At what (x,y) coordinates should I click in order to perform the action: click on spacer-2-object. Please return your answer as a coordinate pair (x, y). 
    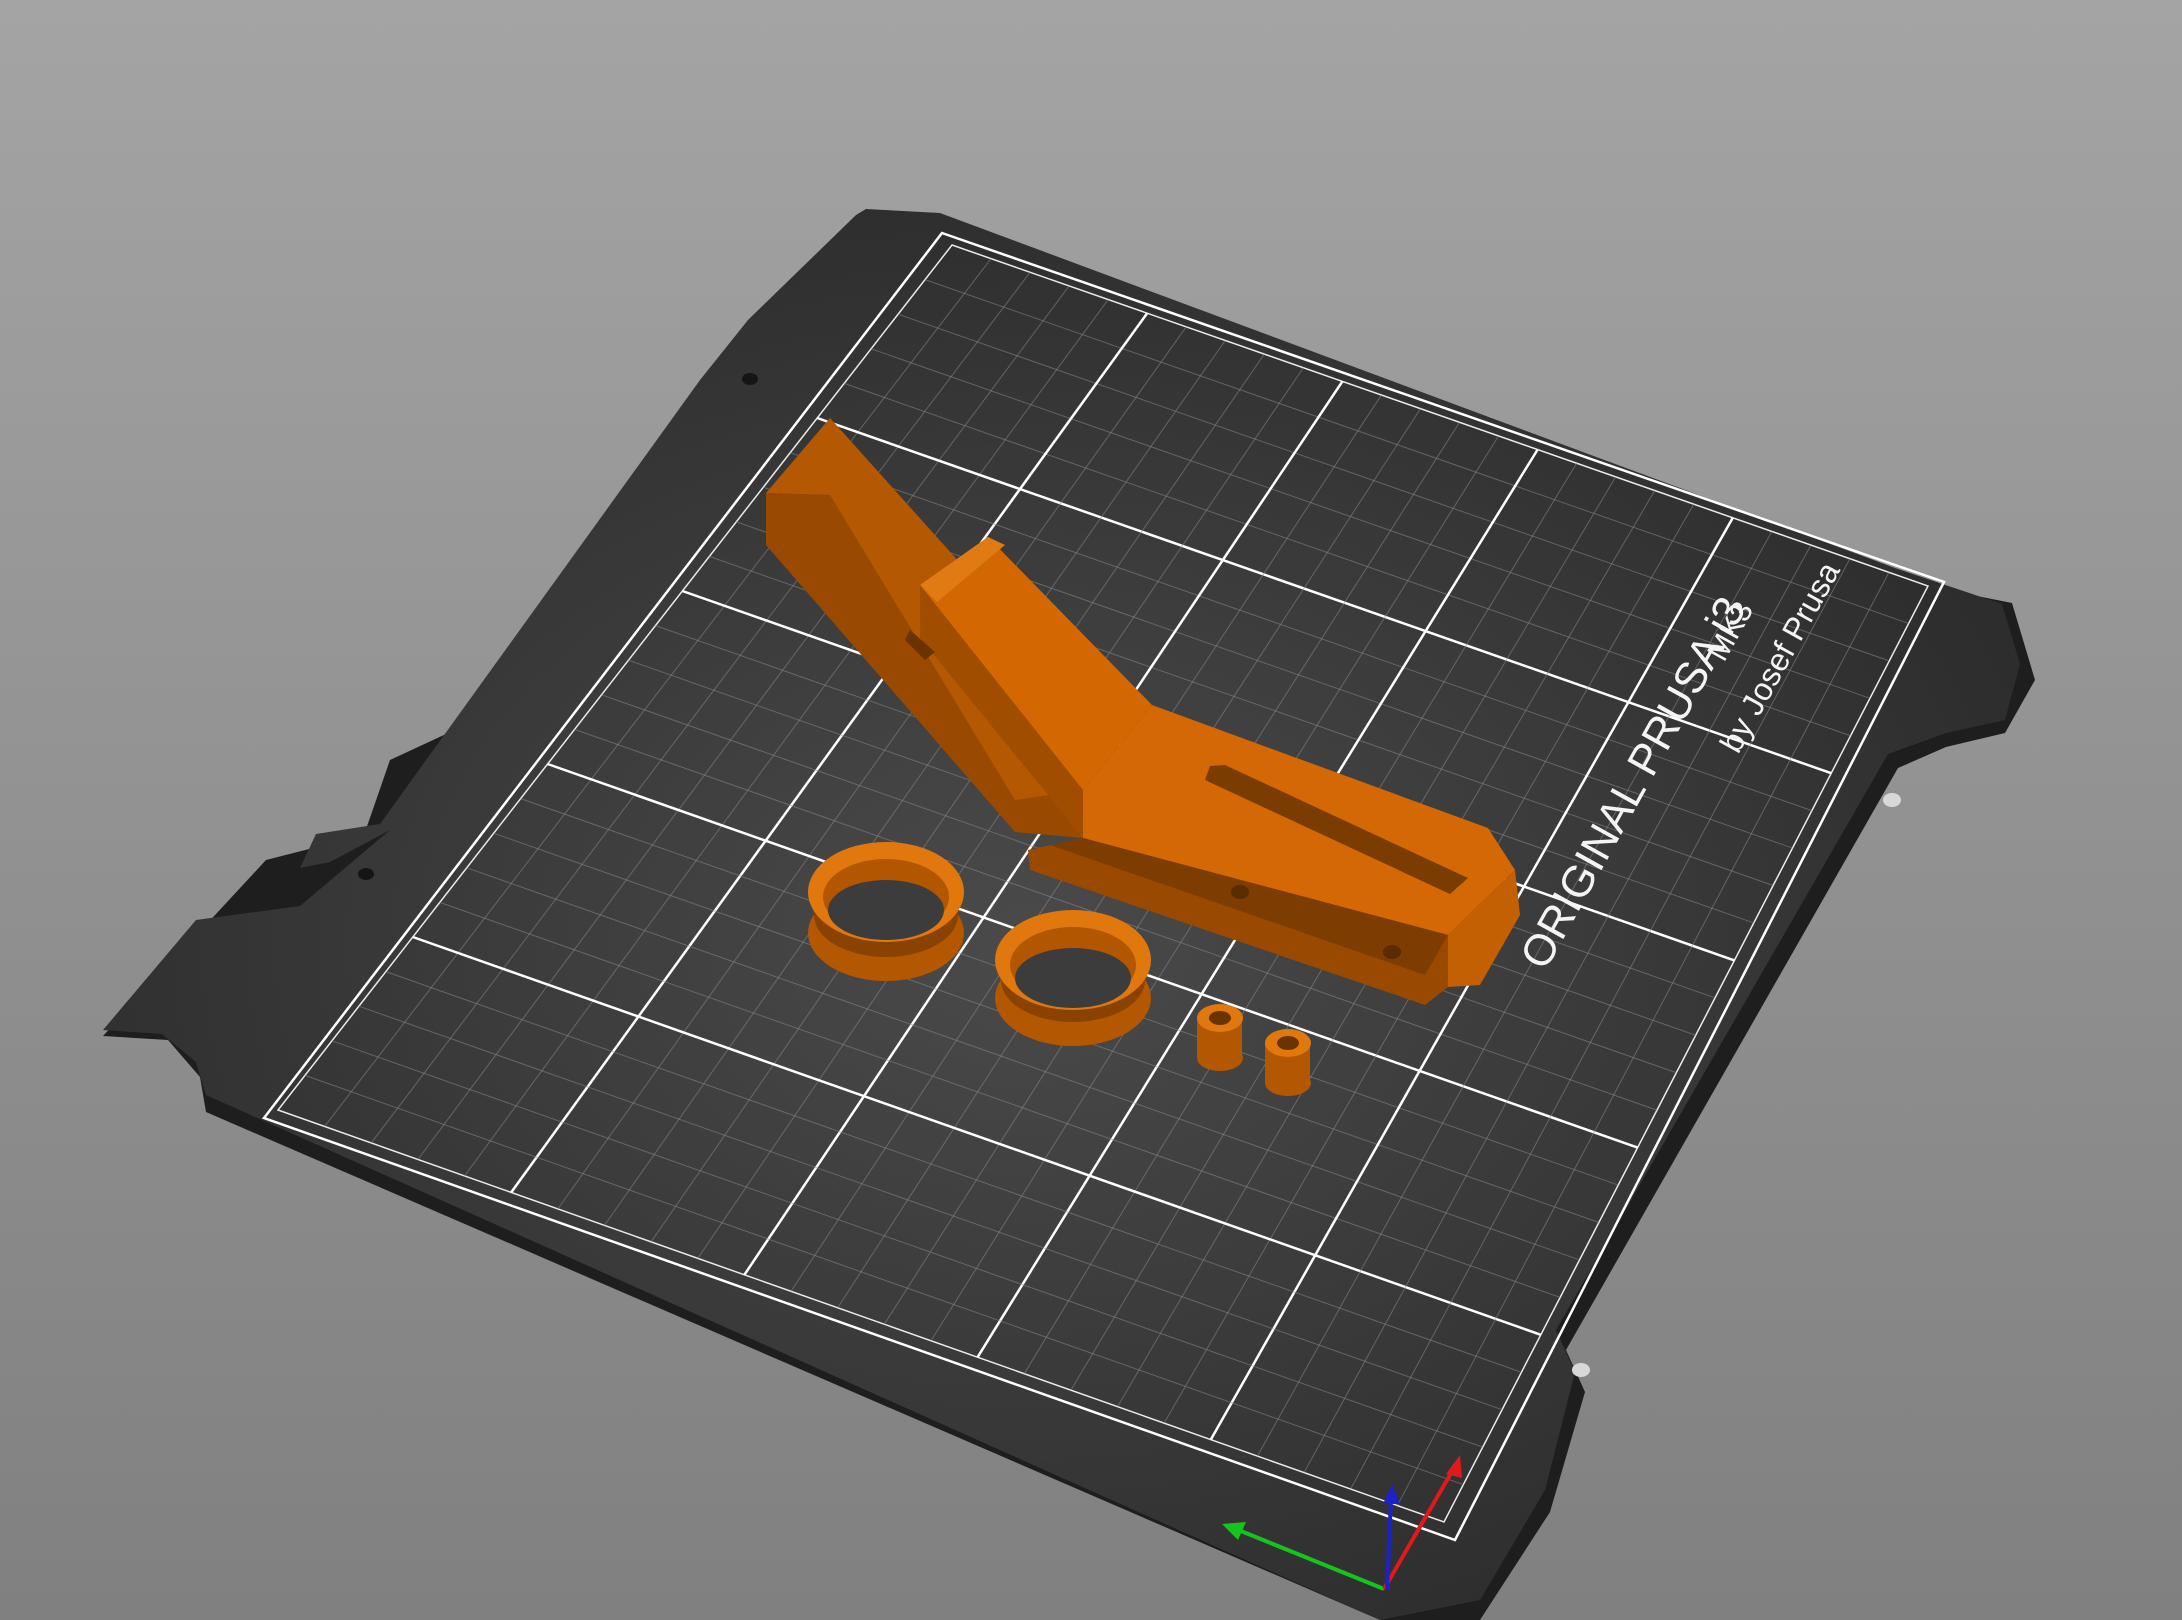
    Looking at the image, I should click on (1288, 1062).